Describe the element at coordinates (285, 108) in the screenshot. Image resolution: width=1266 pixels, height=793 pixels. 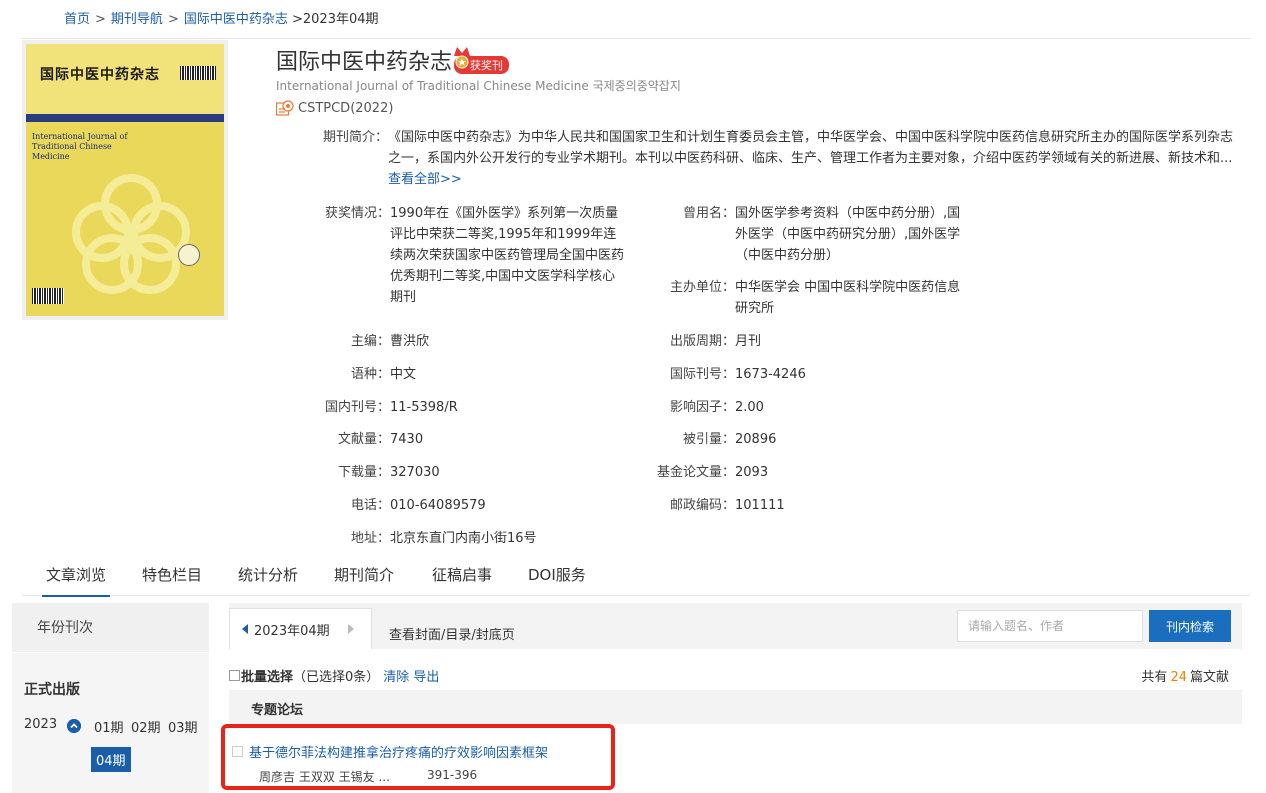
I see `index-badge-icon` at that location.